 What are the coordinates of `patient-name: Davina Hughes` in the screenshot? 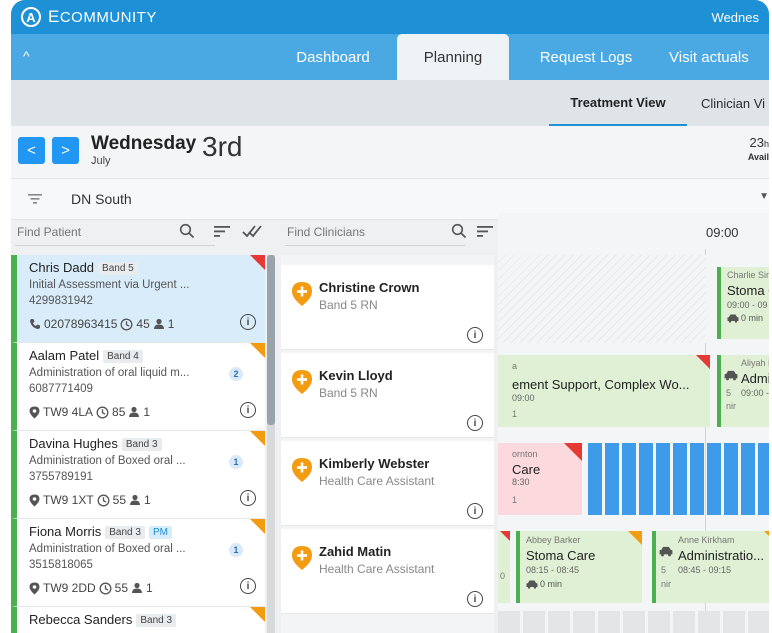 It's located at (73, 443).